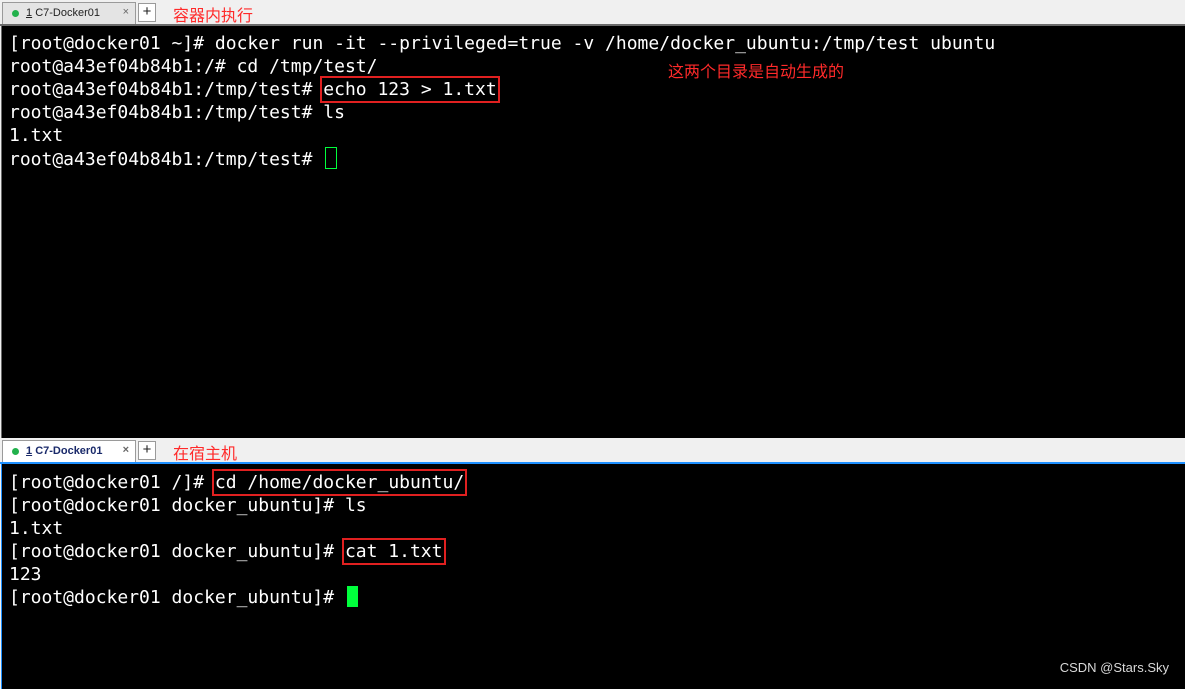  What do you see at coordinates (213, 15) in the screenshot?
I see `top-pane-annotation: 容器内执行` at bounding box center [213, 15].